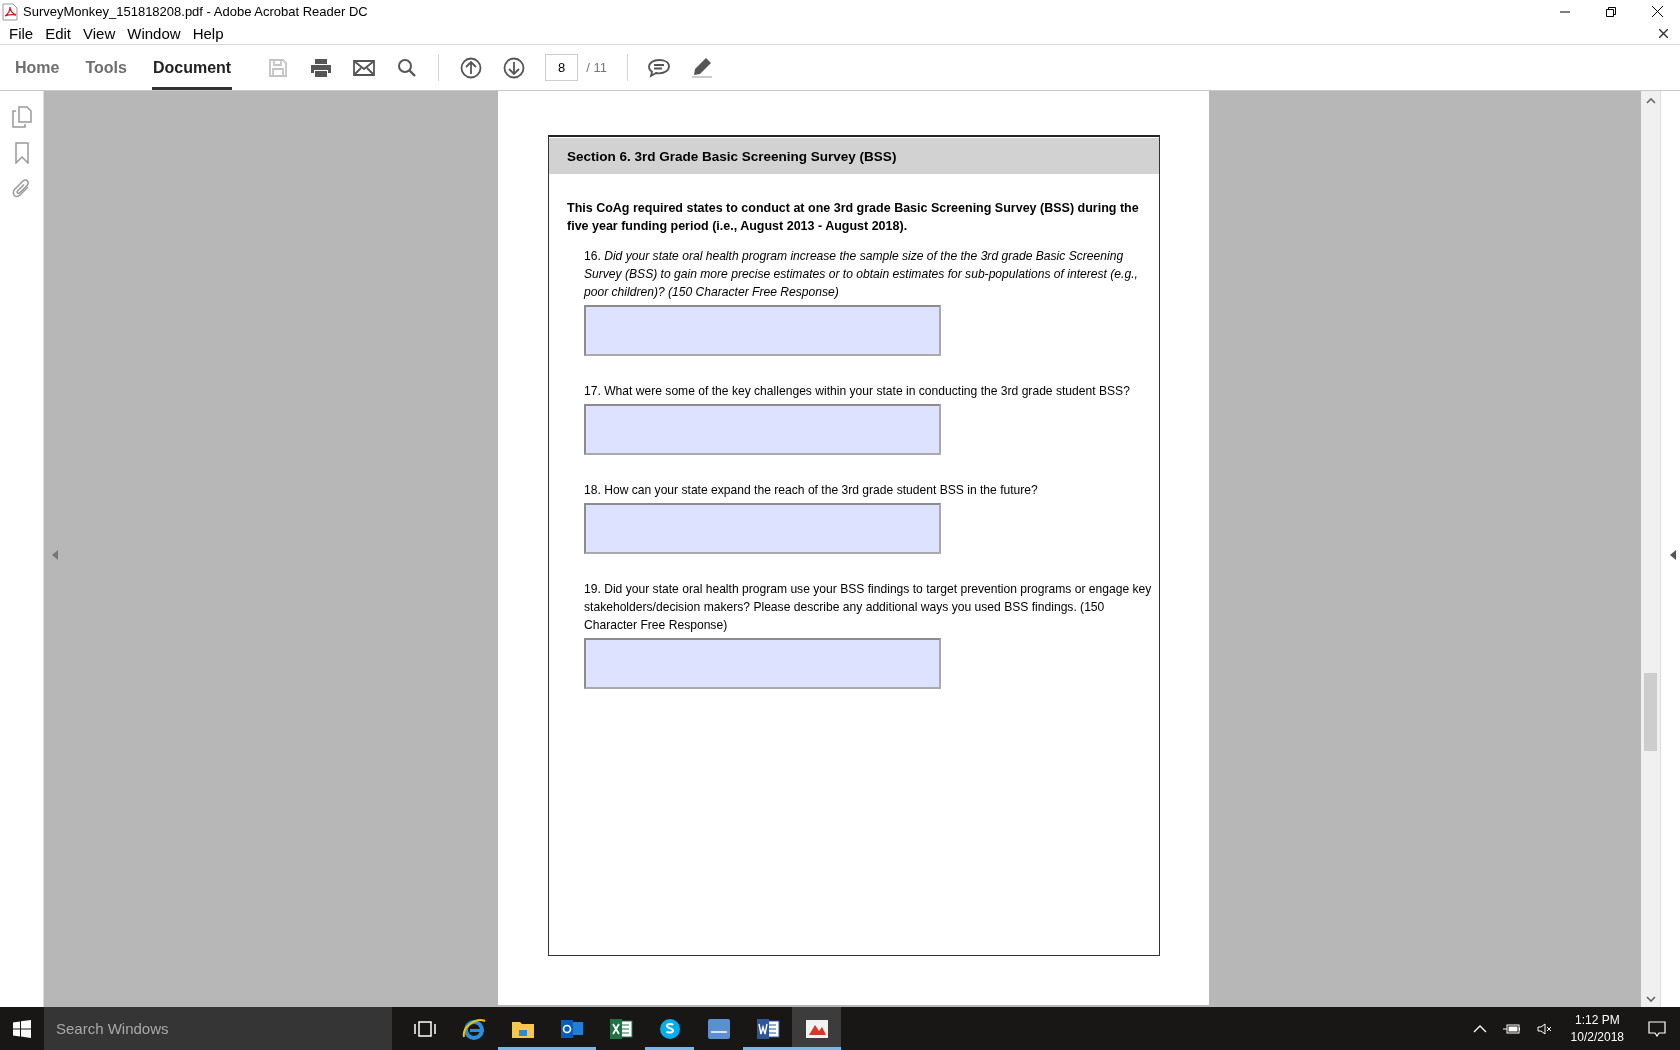  What do you see at coordinates (1511, 1028) in the screenshot?
I see `battery-icon` at bounding box center [1511, 1028].